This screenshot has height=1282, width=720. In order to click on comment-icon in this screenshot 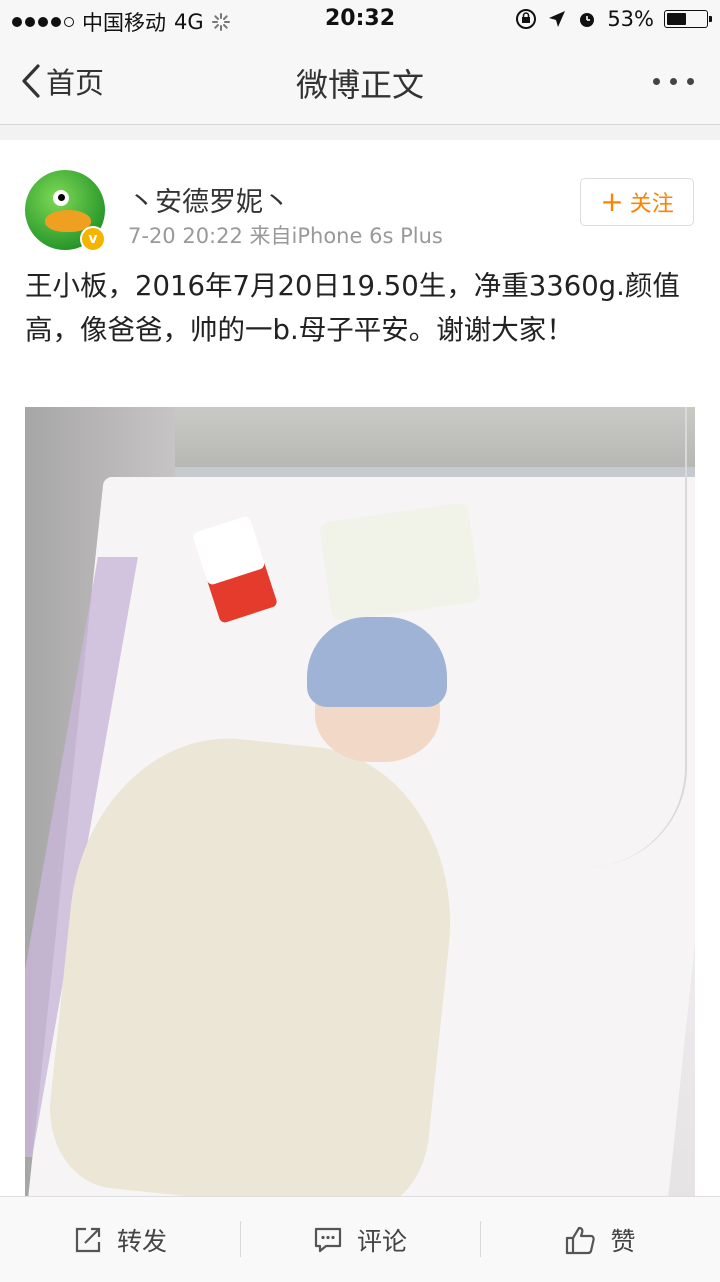, I will do `click(328, 1239)`.